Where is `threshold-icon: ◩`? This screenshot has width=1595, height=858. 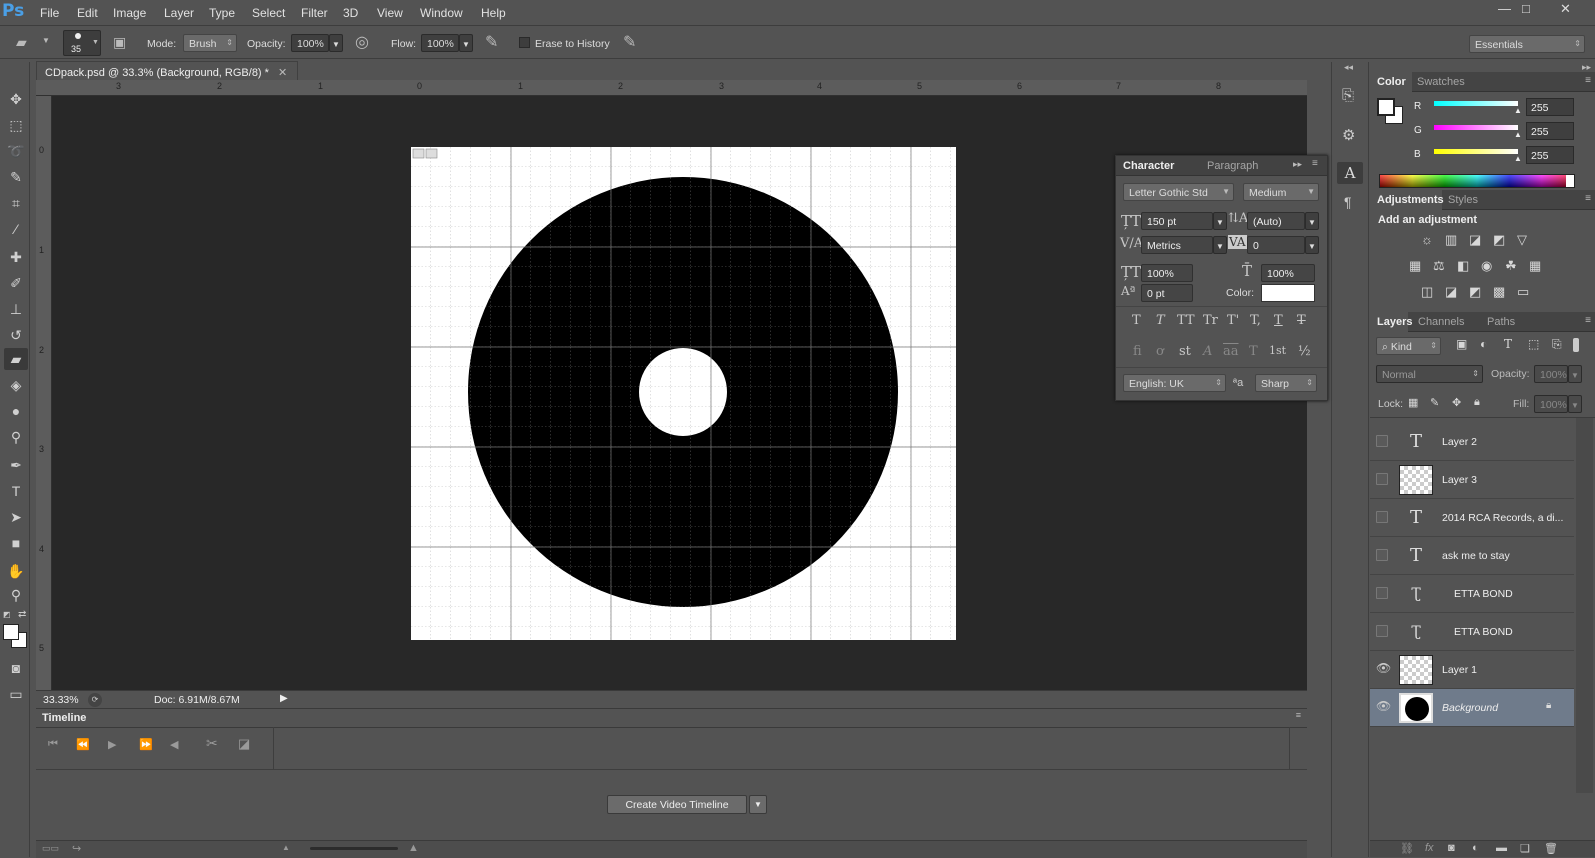
threshold-icon: ◩ is located at coordinates (1475, 292).